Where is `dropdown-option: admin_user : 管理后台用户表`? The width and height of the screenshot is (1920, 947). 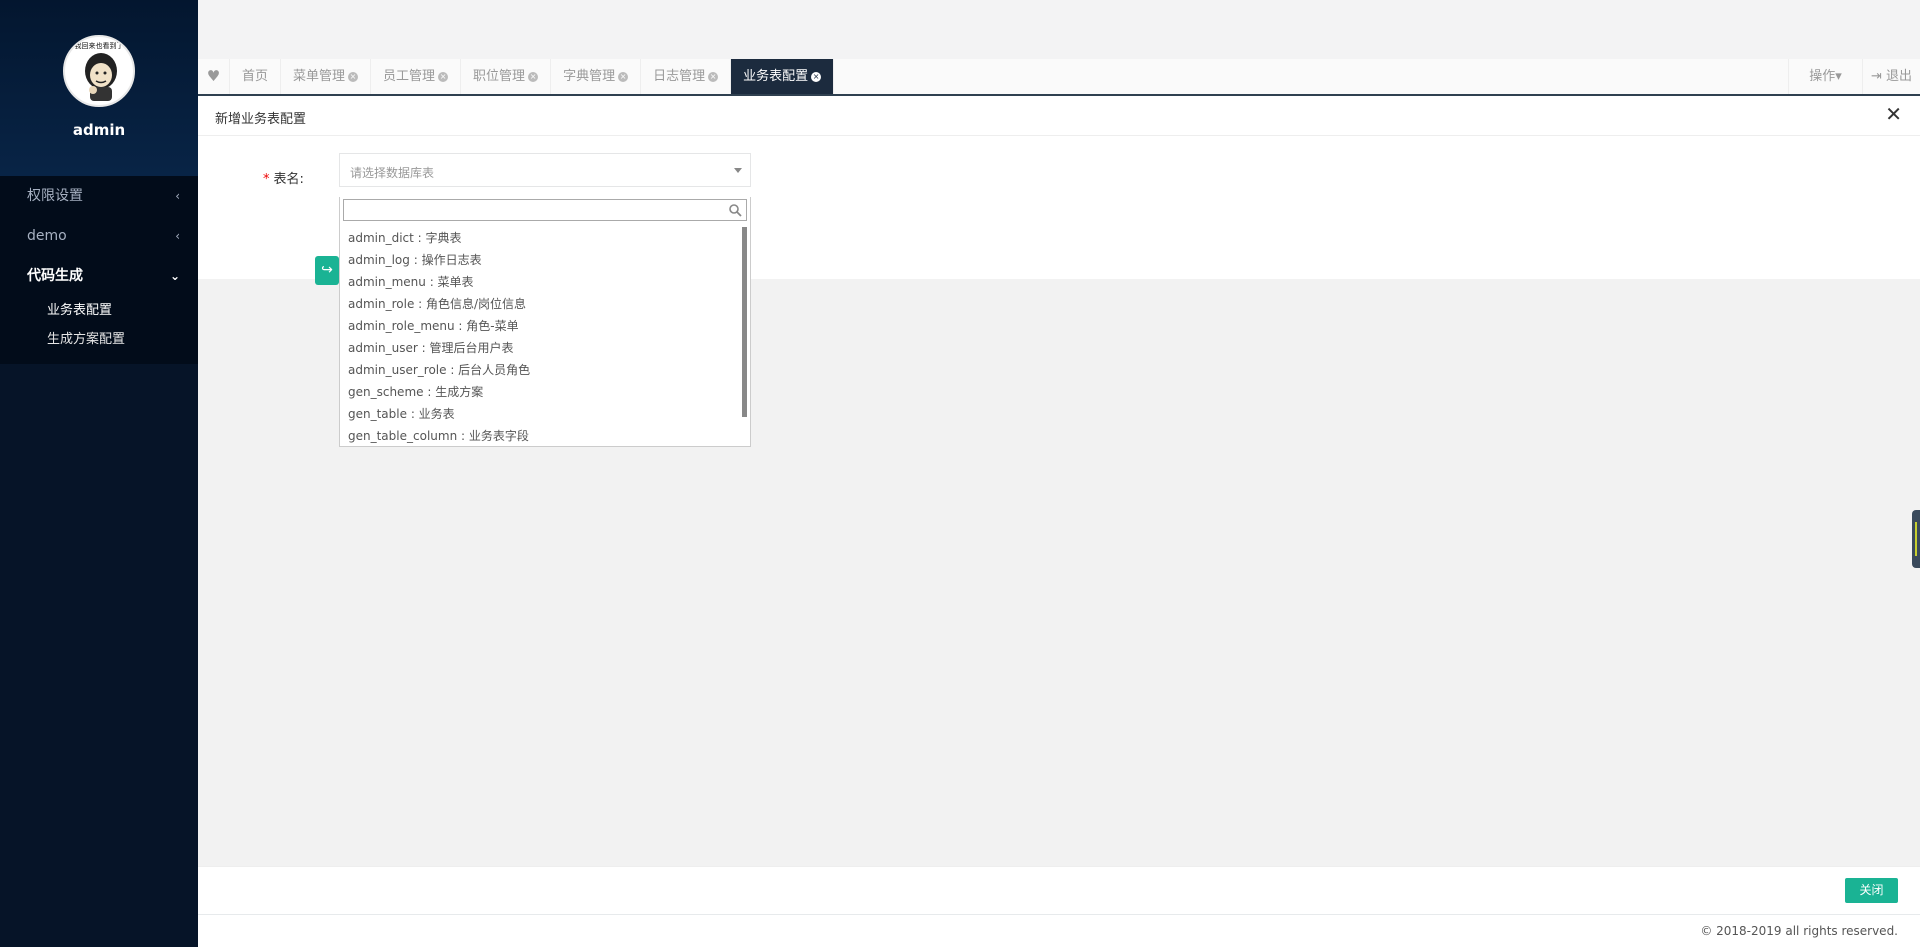
dropdown-option: admin_user : 管理后台用户表 is located at coordinates (539, 348).